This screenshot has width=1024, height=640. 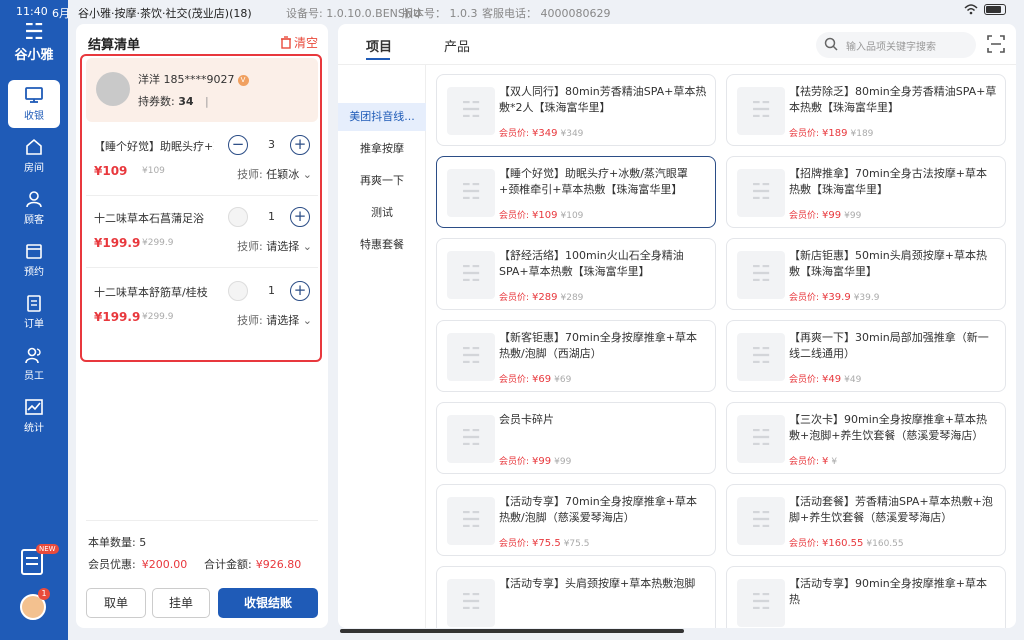 What do you see at coordinates (32, 11) in the screenshot?
I see `clock: 11:40` at bounding box center [32, 11].